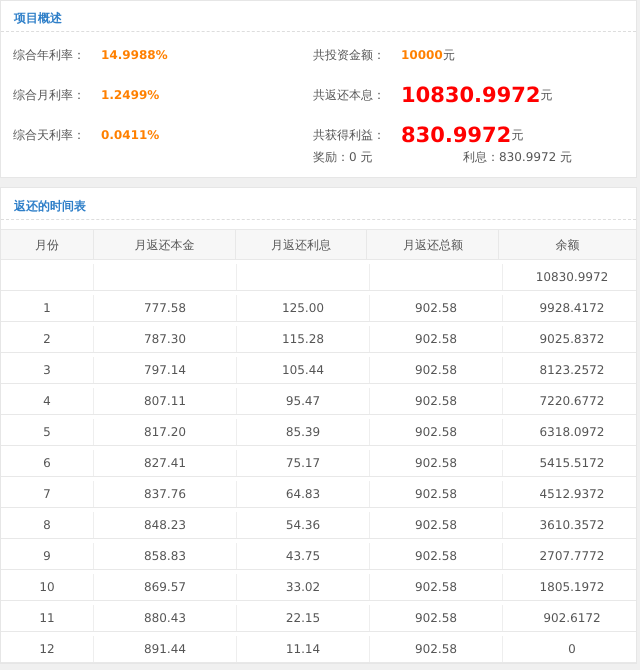 The image size is (640, 670). Describe the element at coordinates (47, 525) in the screenshot. I see `table-cell-text: 8` at that location.